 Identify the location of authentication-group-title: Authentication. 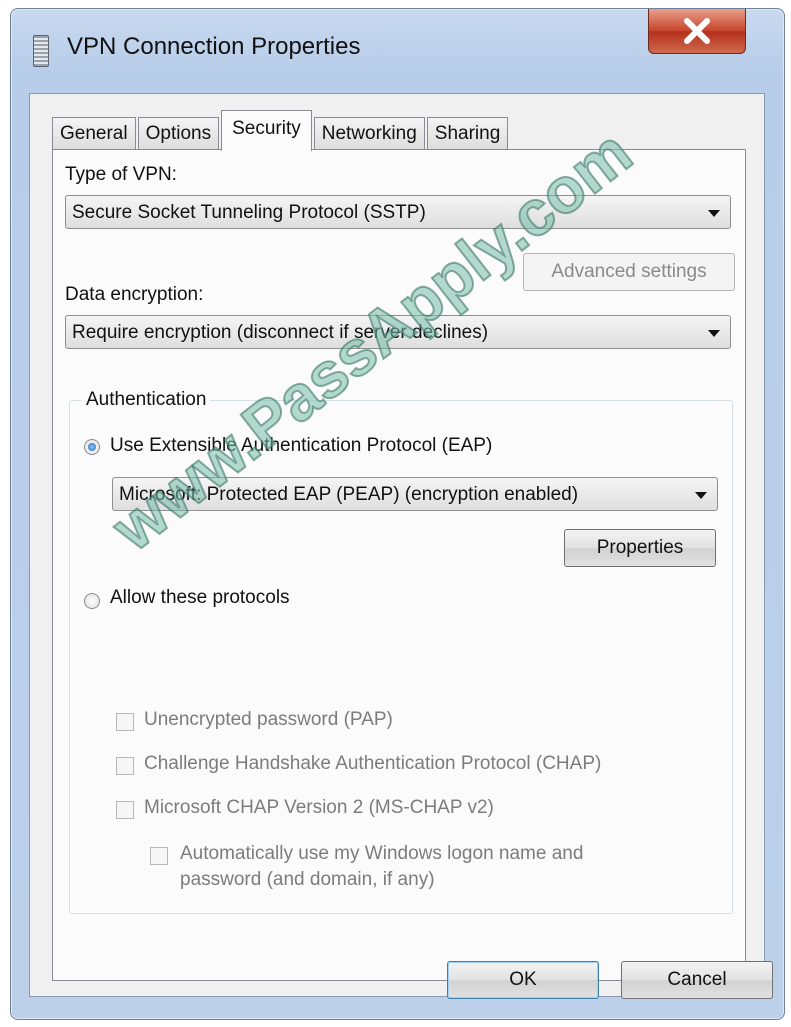
(146, 400).